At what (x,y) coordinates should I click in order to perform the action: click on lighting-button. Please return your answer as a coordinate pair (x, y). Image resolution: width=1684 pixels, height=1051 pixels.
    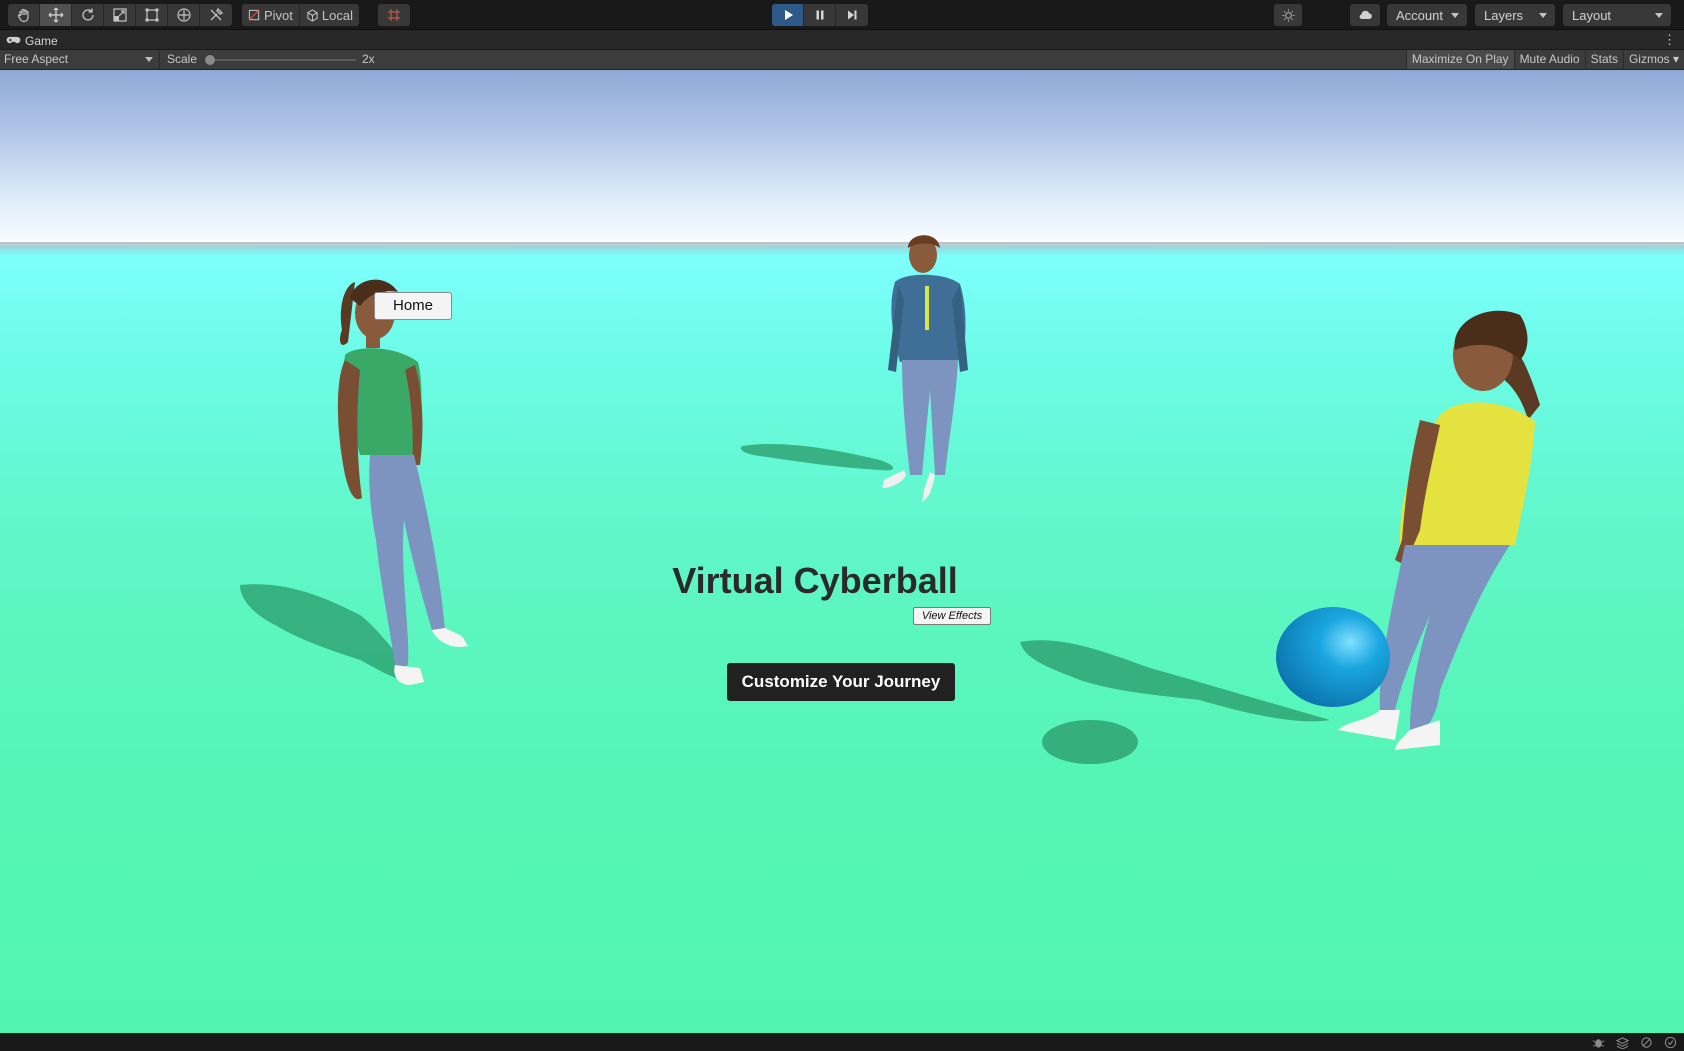
    Looking at the image, I should click on (1288, 15).